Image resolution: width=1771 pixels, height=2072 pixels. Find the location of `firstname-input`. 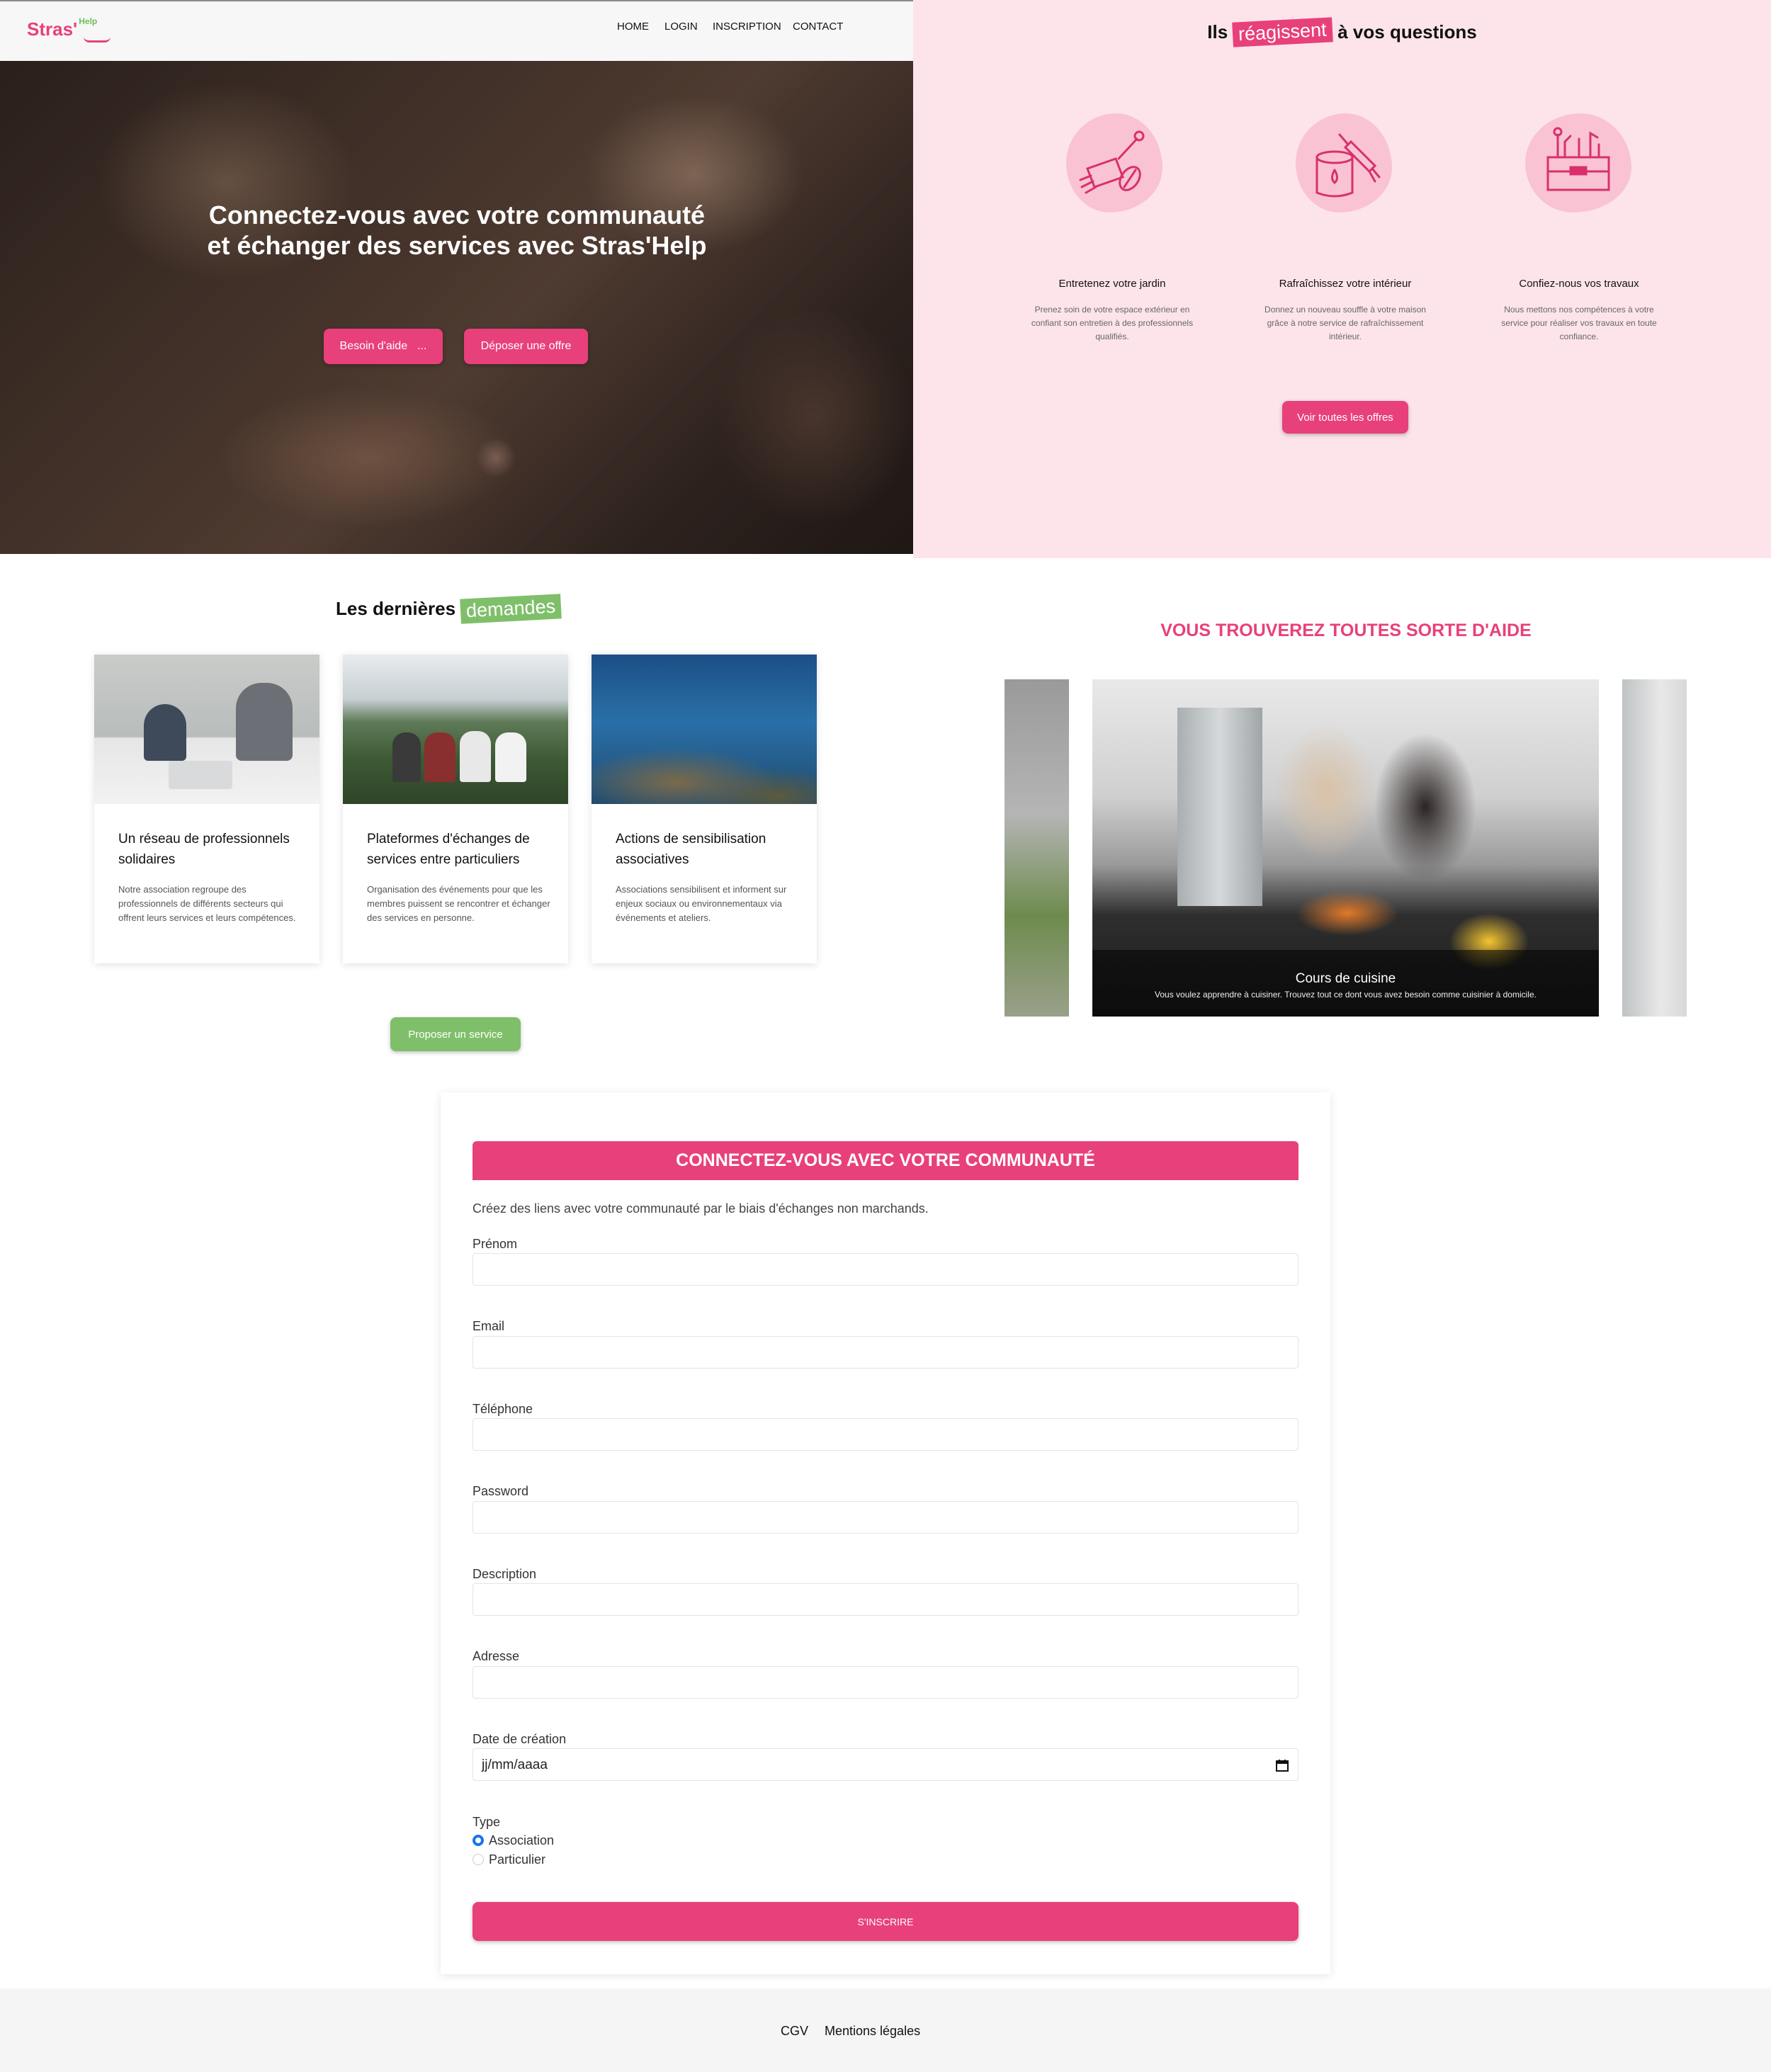

firstname-input is located at coordinates (885, 1269).